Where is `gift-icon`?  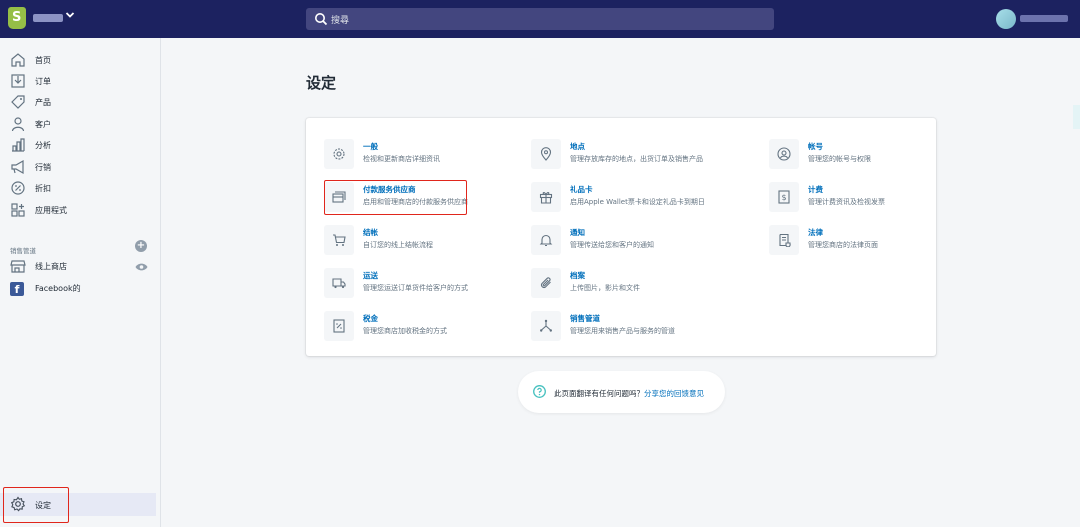
gift-icon is located at coordinates (546, 198).